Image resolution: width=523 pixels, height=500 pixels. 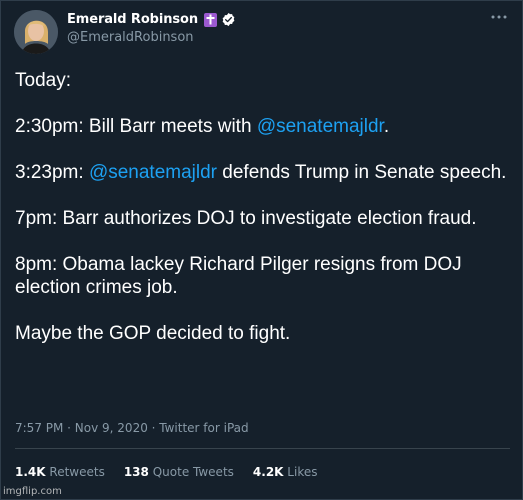 What do you see at coordinates (136, 472) in the screenshot?
I see `quote-tweets-count: 138` at bounding box center [136, 472].